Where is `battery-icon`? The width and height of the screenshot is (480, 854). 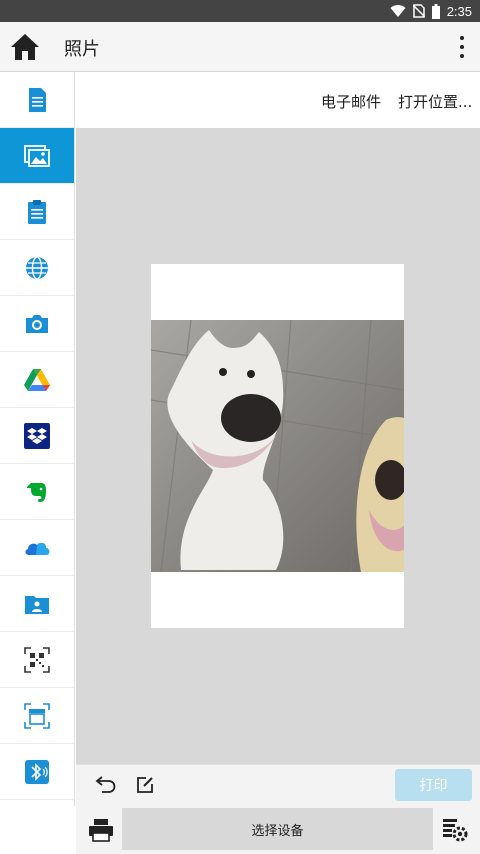 battery-icon is located at coordinates (435, 11).